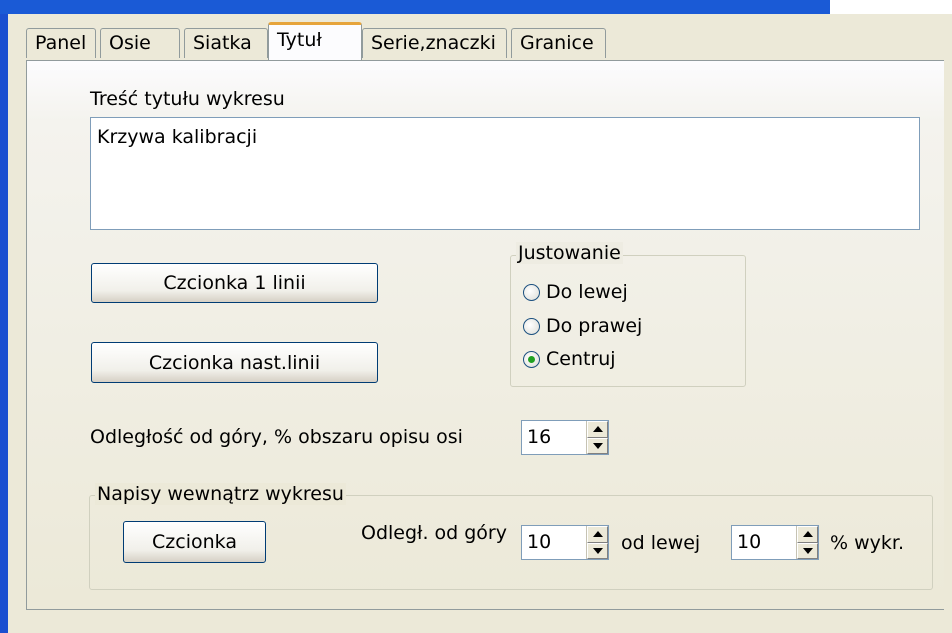  Describe the element at coordinates (61, 43) in the screenshot. I see `tab-panel: Panel` at that location.